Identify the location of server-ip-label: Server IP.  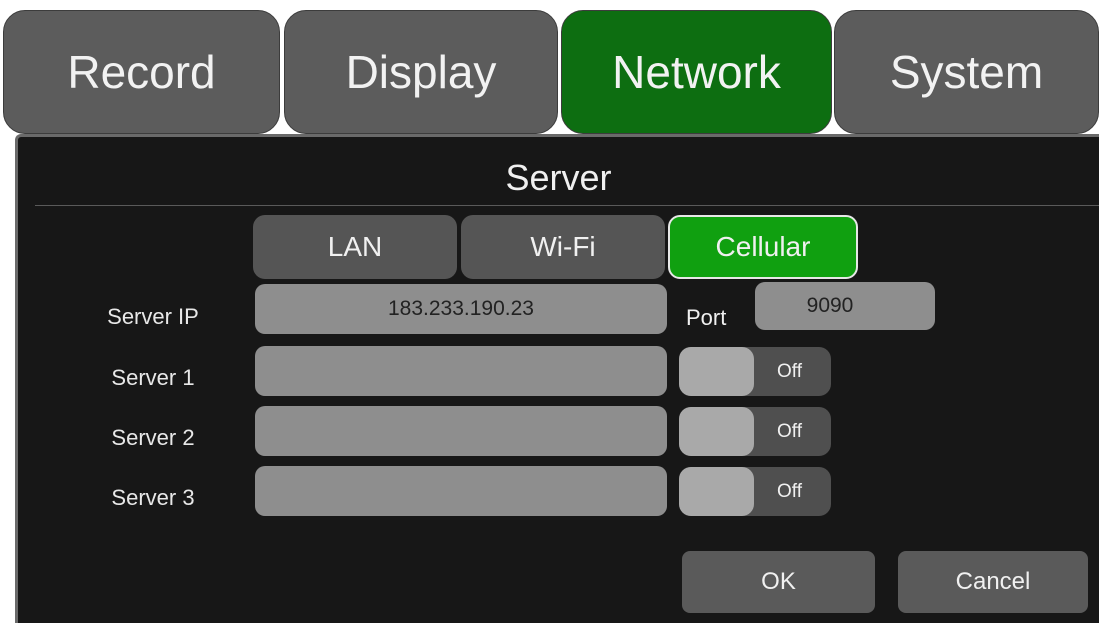
(153, 316).